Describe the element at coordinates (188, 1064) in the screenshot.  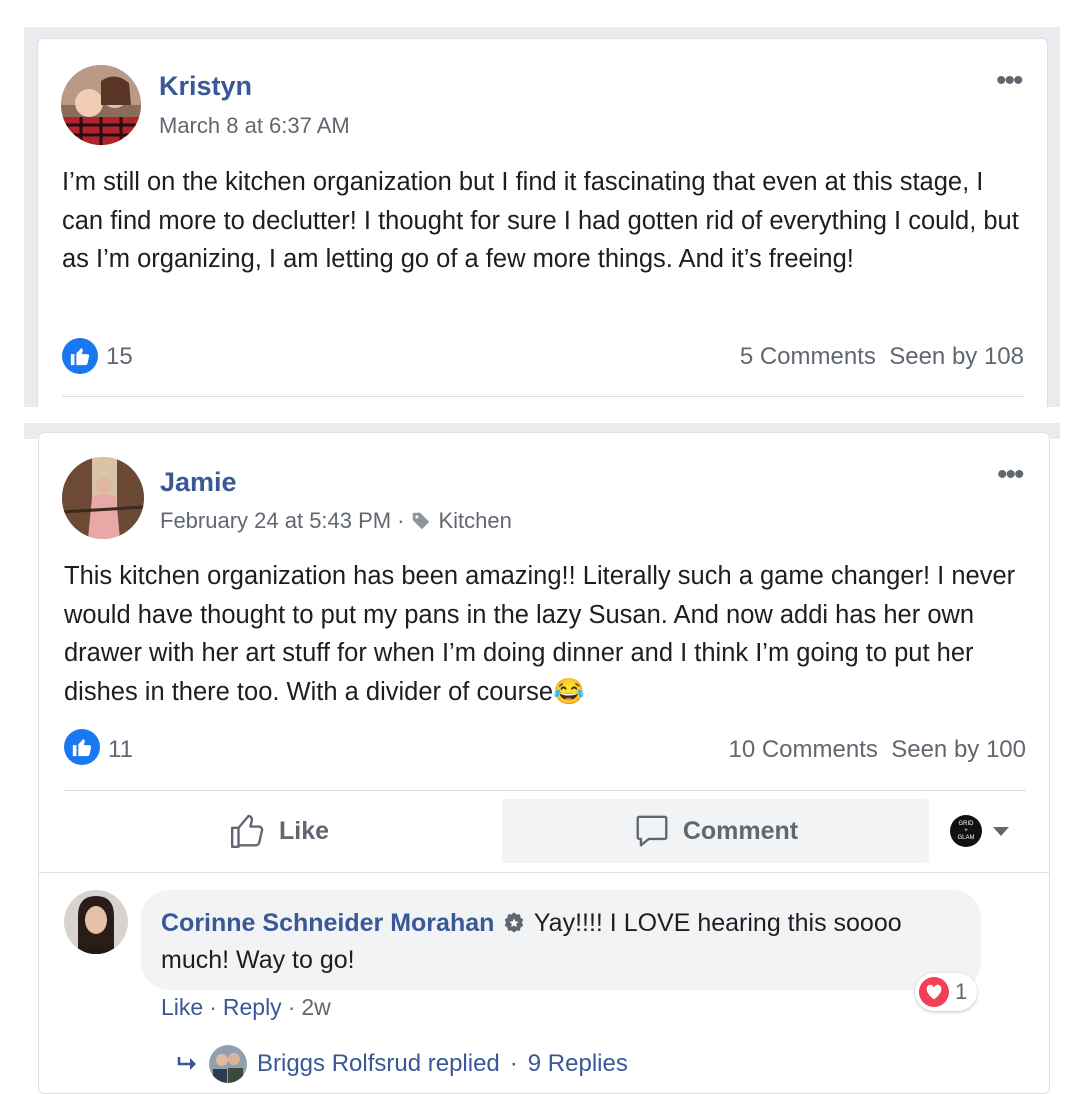
I see `reply-arrow-icon` at that location.